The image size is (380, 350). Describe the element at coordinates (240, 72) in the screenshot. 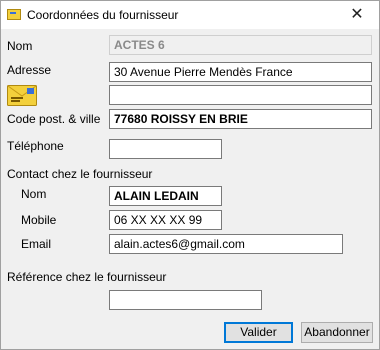

I see `adresse-line1-field: 30 Avenue Pierre Mendès France` at that location.